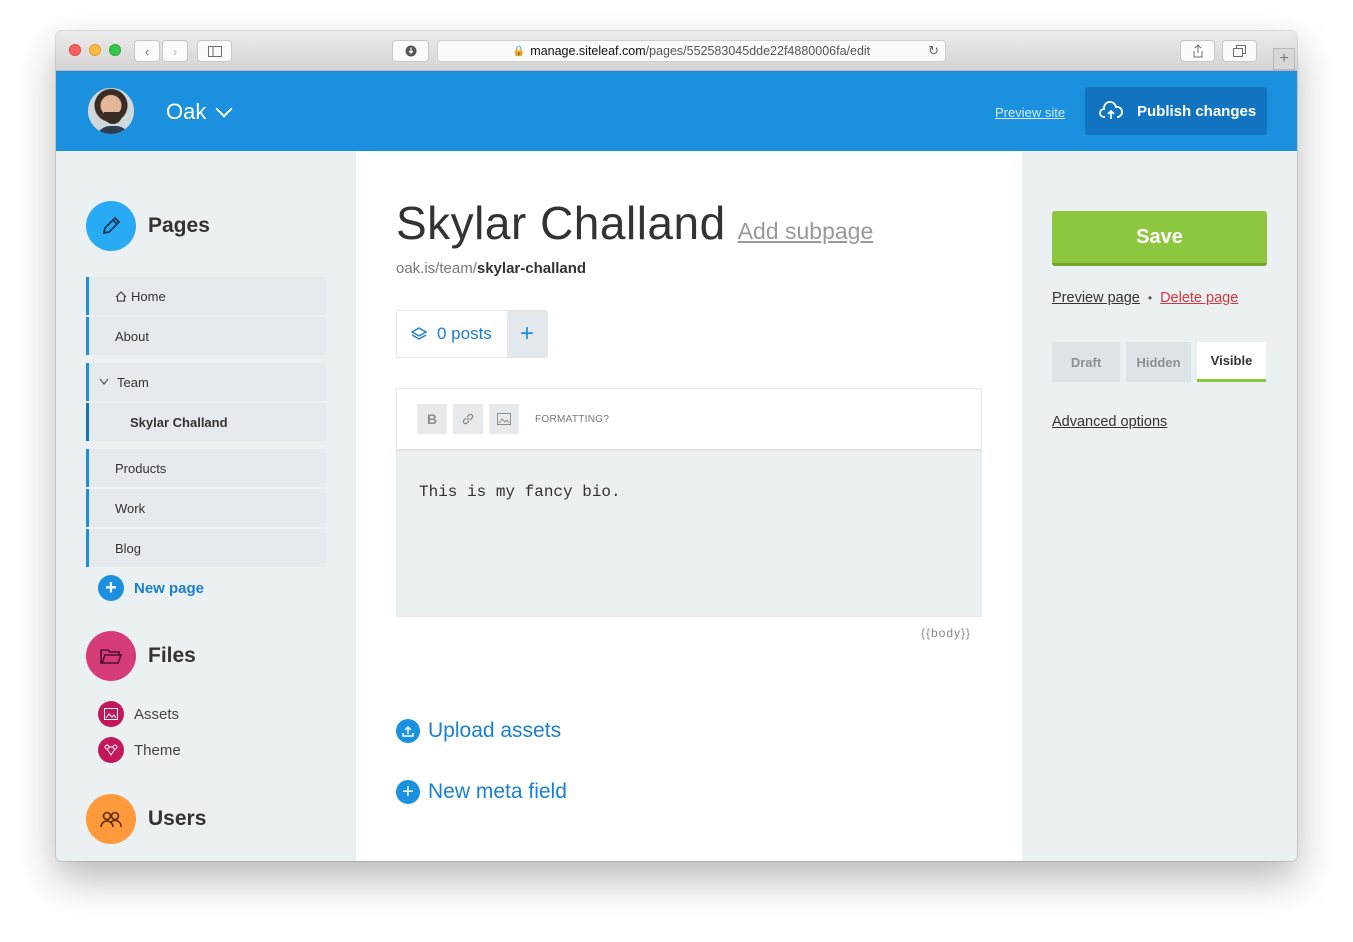 The image size is (1353, 942). I want to click on tabs-icon, so click(1239, 51).